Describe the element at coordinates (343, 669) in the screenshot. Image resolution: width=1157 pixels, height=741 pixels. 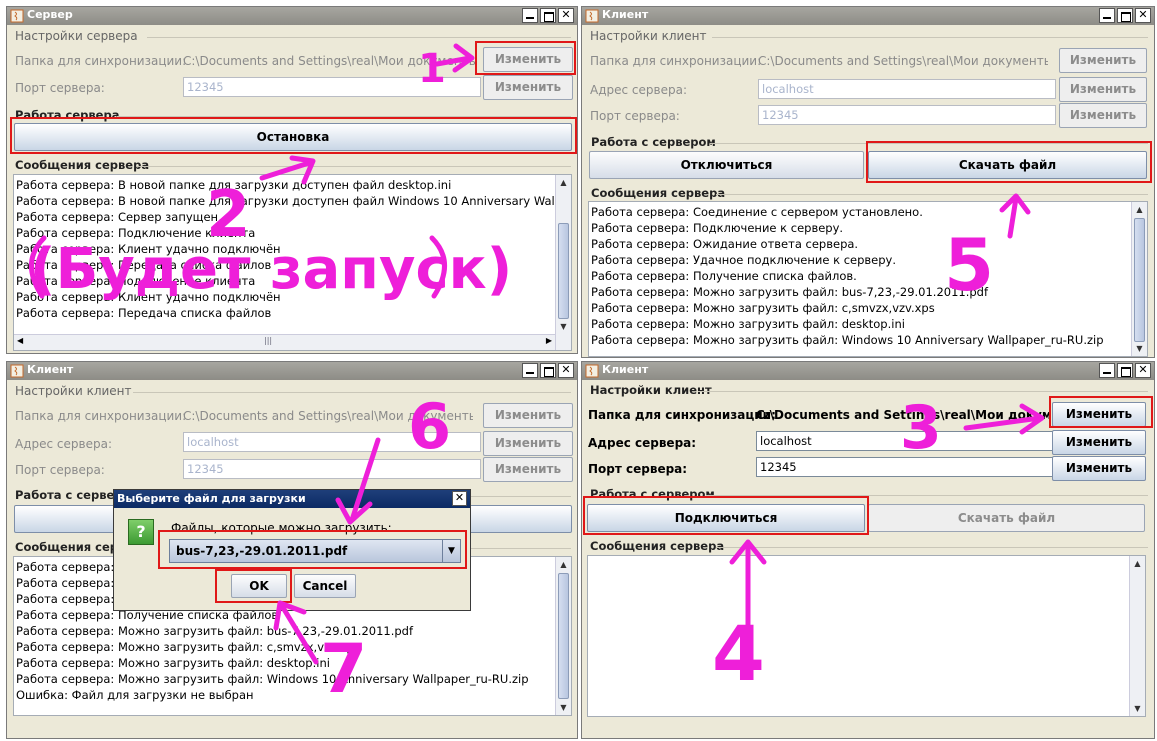
I see `annotation-7: 7` at that location.